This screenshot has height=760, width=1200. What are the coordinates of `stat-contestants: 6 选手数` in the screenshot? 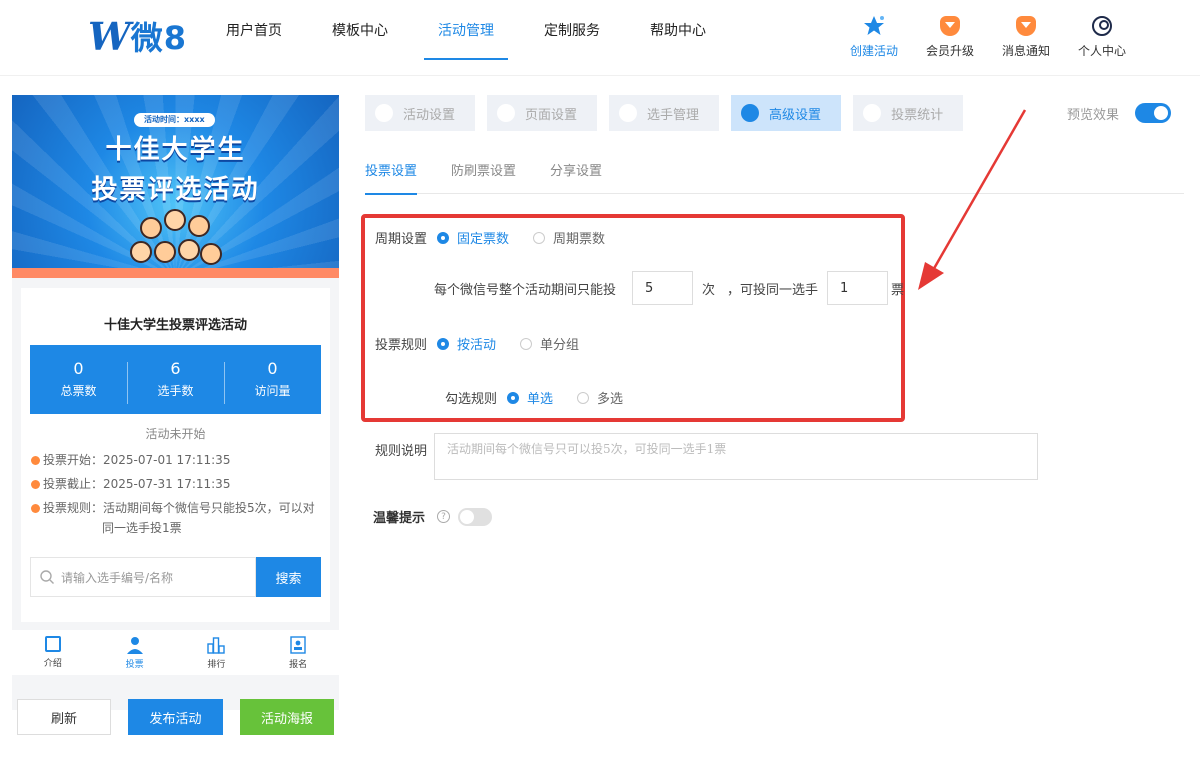 It's located at (175, 381).